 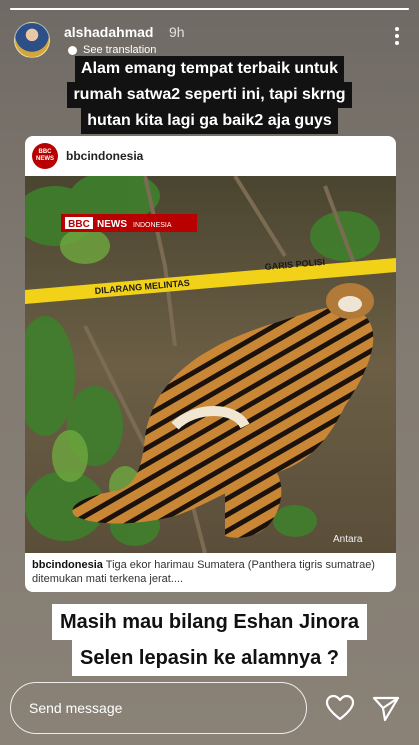 I want to click on story-progress-bar, so click(x=209, y=9).